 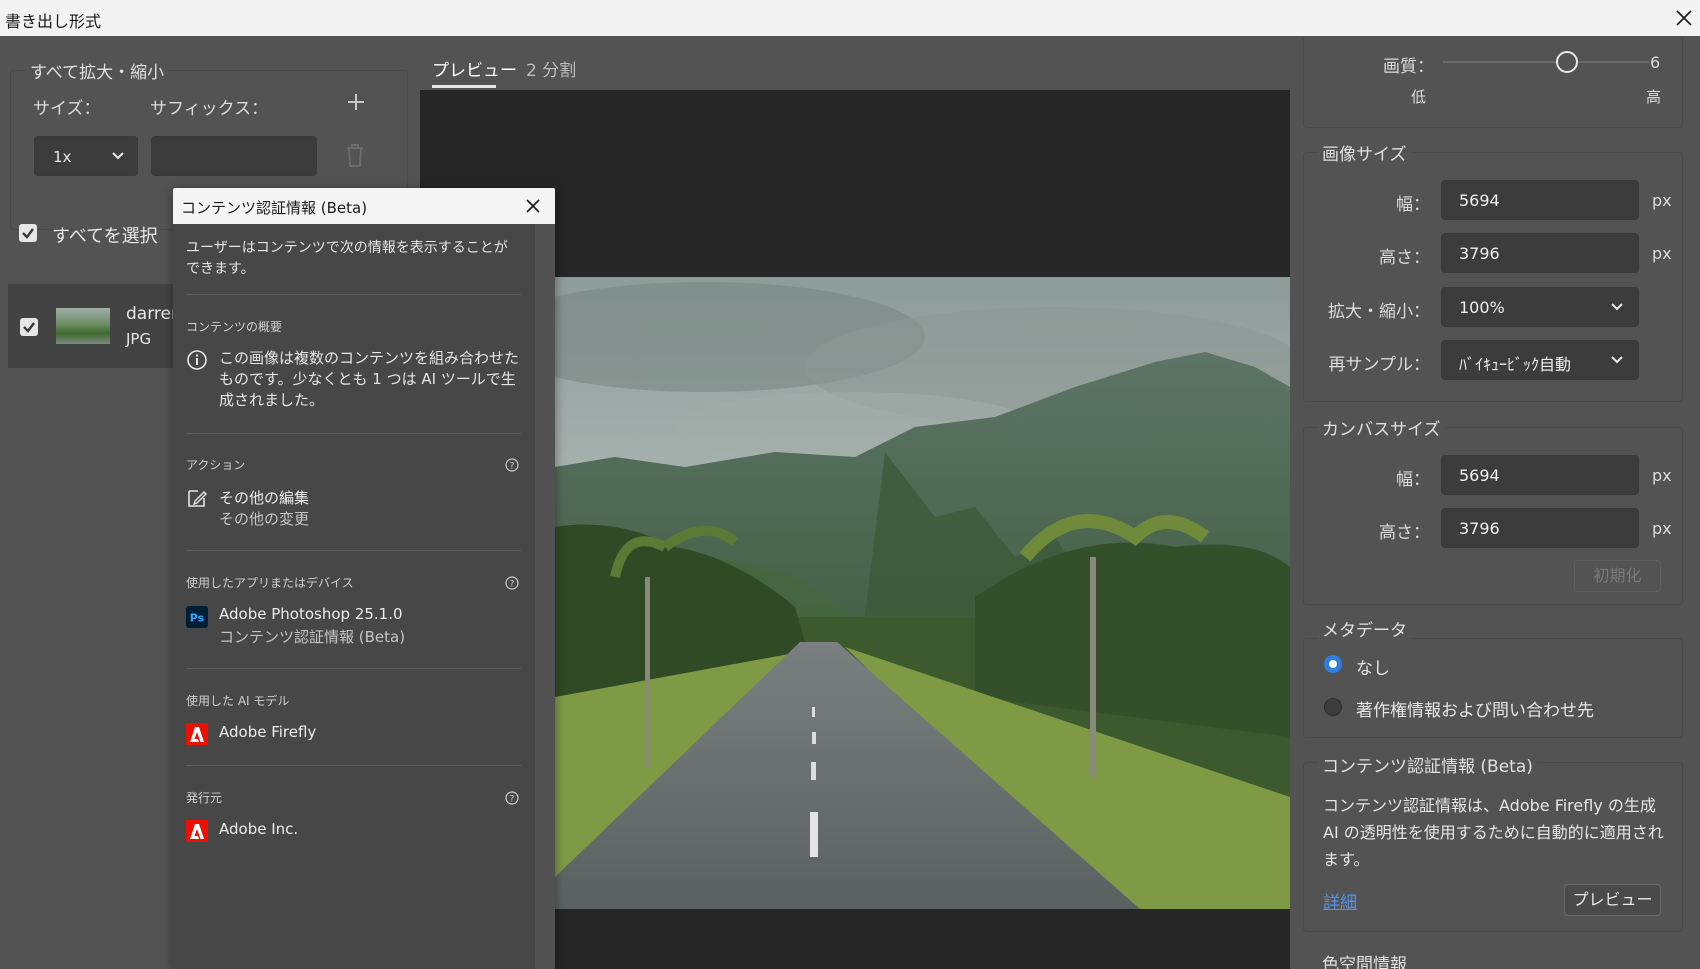 I want to click on quality-slider-knob, so click(x=1566, y=62).